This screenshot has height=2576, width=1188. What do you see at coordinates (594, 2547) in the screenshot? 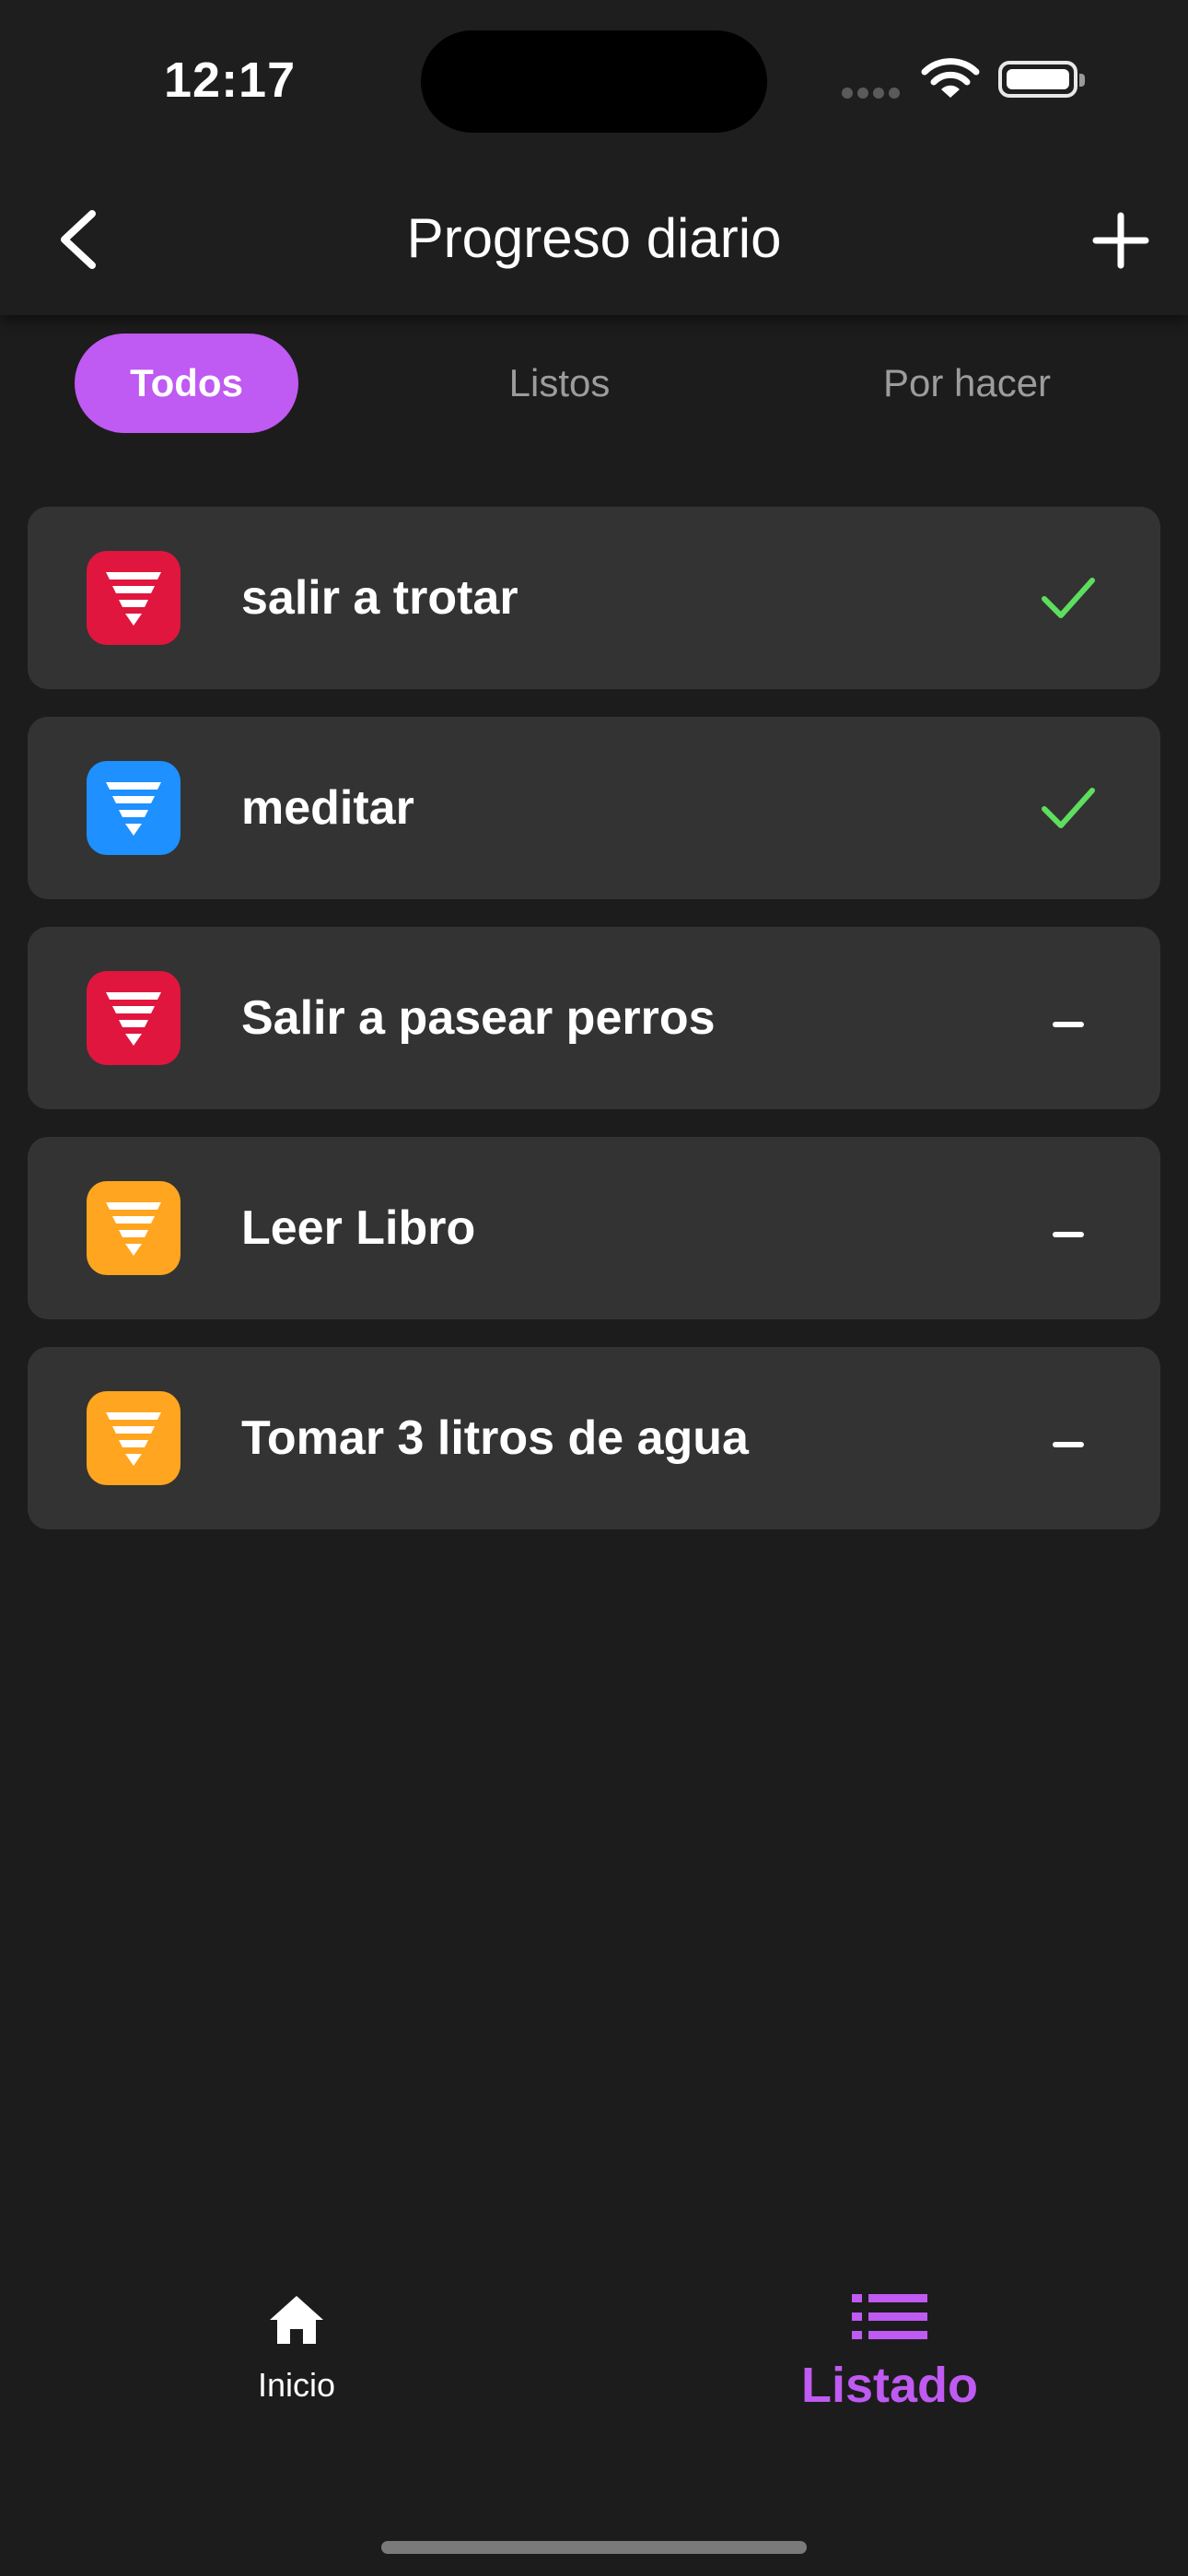
I see `home-indicator` at bounding box center [594, 2547].